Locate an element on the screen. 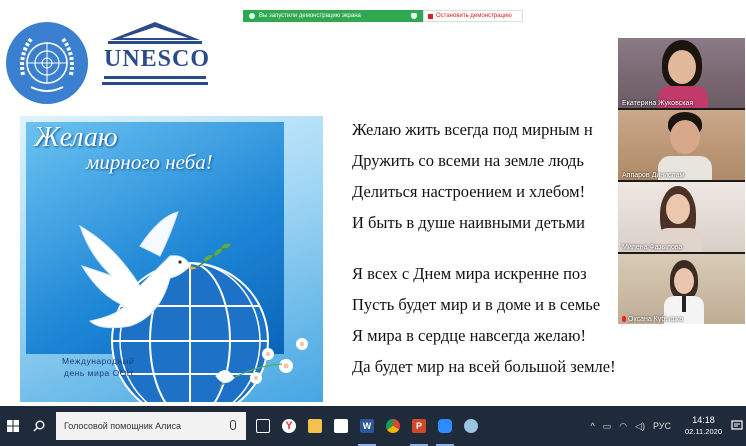 The image size is (746, 446). file-explorer-icon is located at coordinates (315, 426).